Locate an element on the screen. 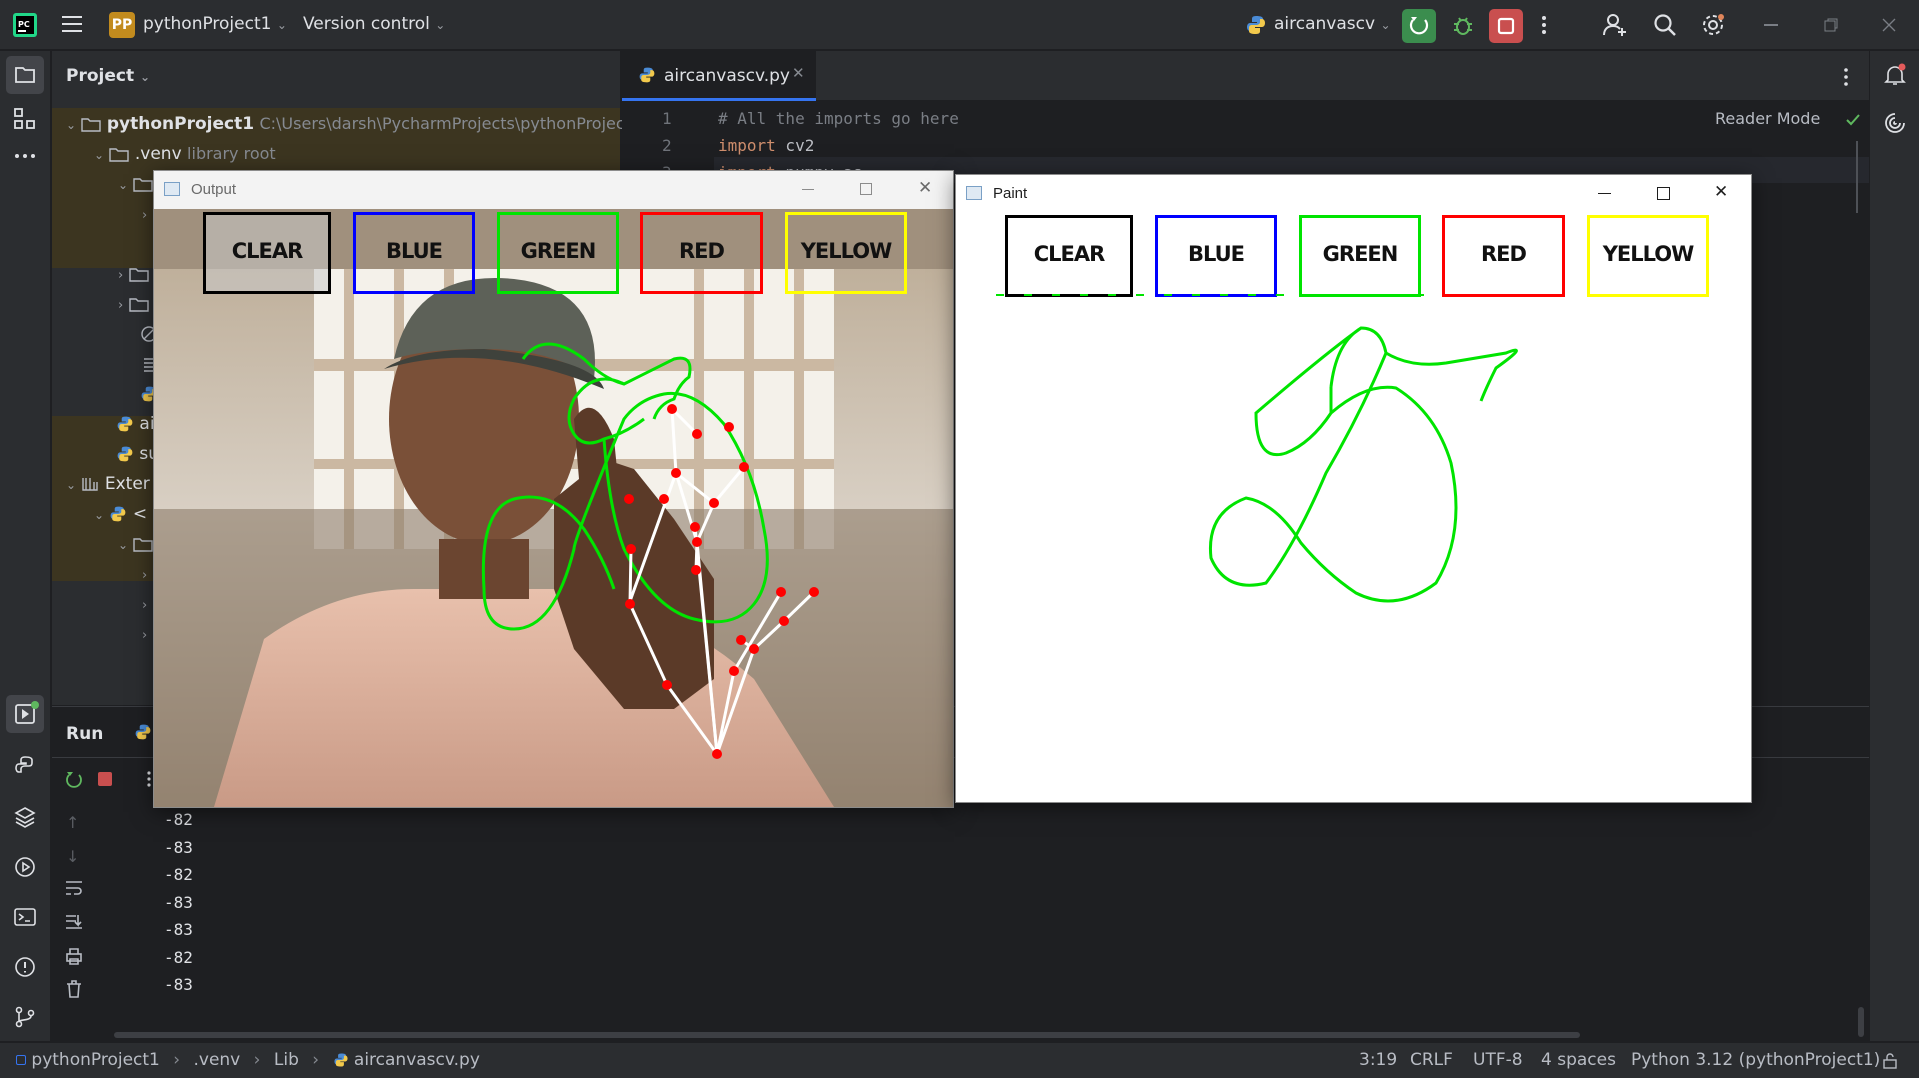  line-separator: CRLF is located at coordinates (1431, 1060).